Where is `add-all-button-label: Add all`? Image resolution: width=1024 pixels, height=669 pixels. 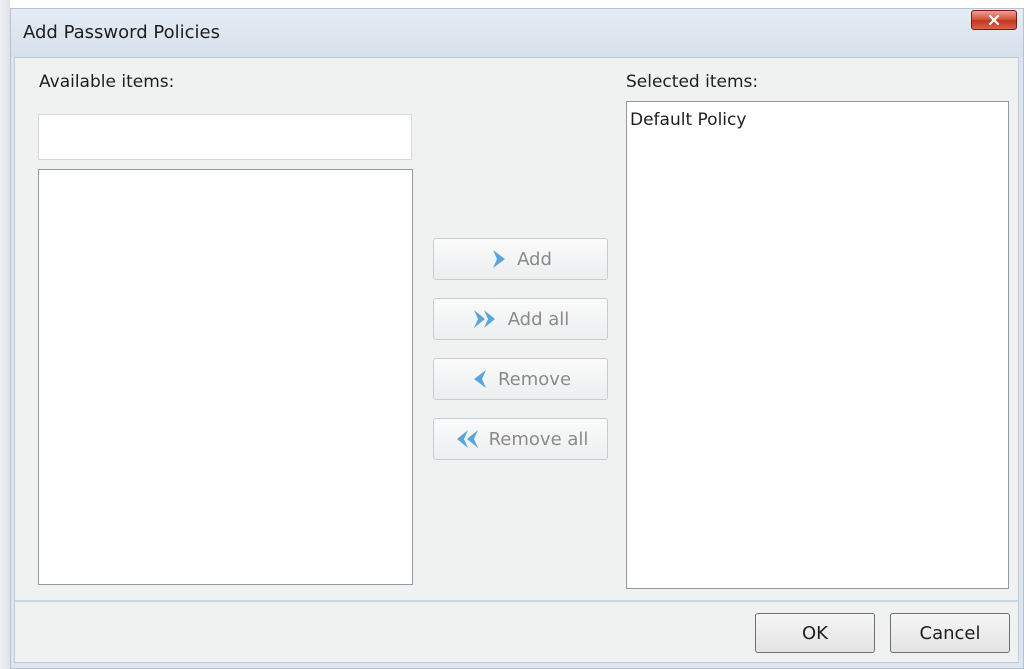
add-all-button-label: Add all is located at coordinates (538, 319).